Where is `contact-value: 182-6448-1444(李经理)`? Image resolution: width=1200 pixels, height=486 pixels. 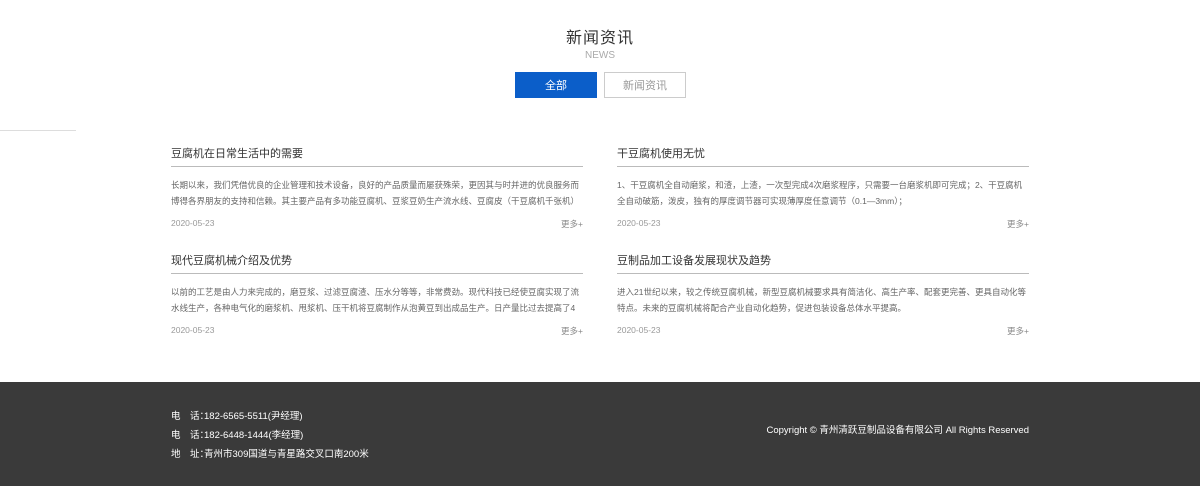 contact-value: 182-6448-1444(李经理) is located at coordinates (254, 435).